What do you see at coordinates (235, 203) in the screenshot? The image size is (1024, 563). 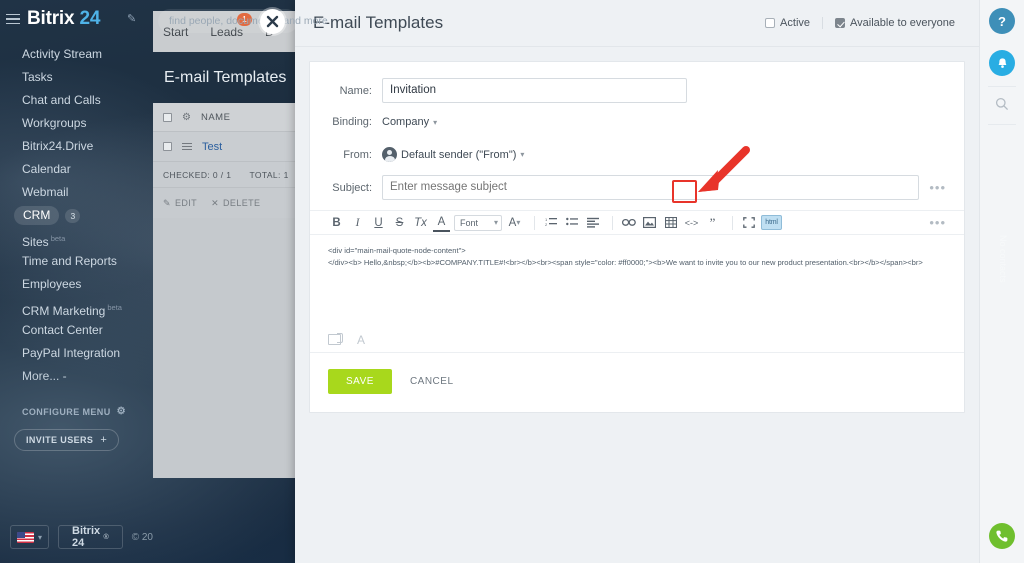 I see `delete-button: ✕ DELETE` at bounding box center [235, 203].